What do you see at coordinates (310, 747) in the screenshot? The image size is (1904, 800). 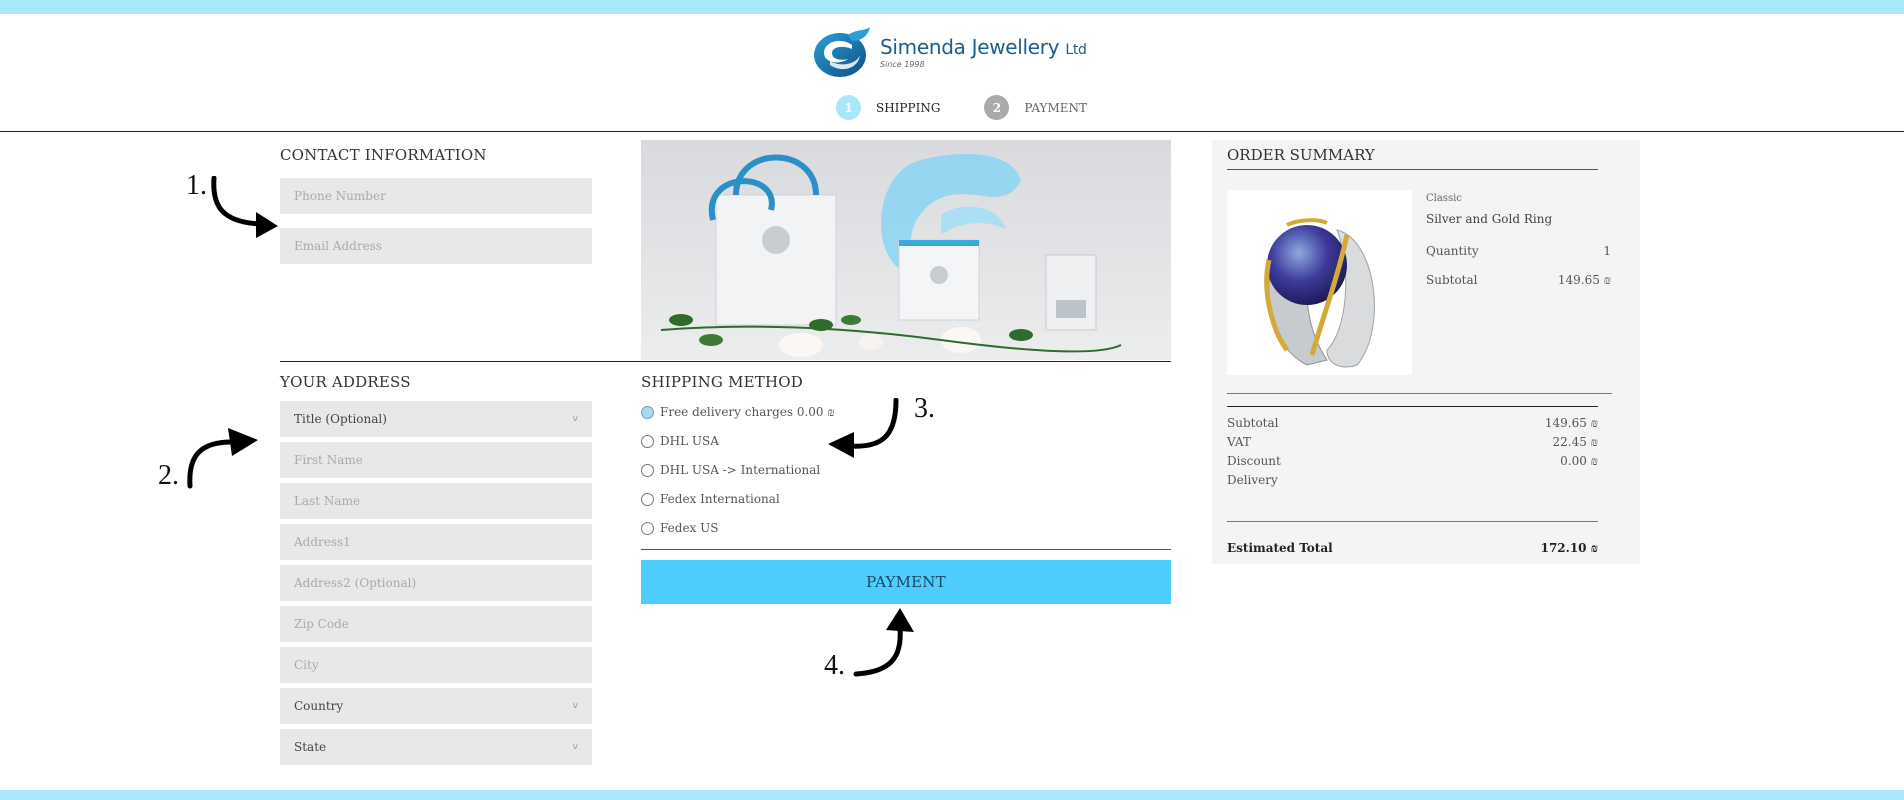 I see `state-select-value: State` at bounding box center [310, 747].